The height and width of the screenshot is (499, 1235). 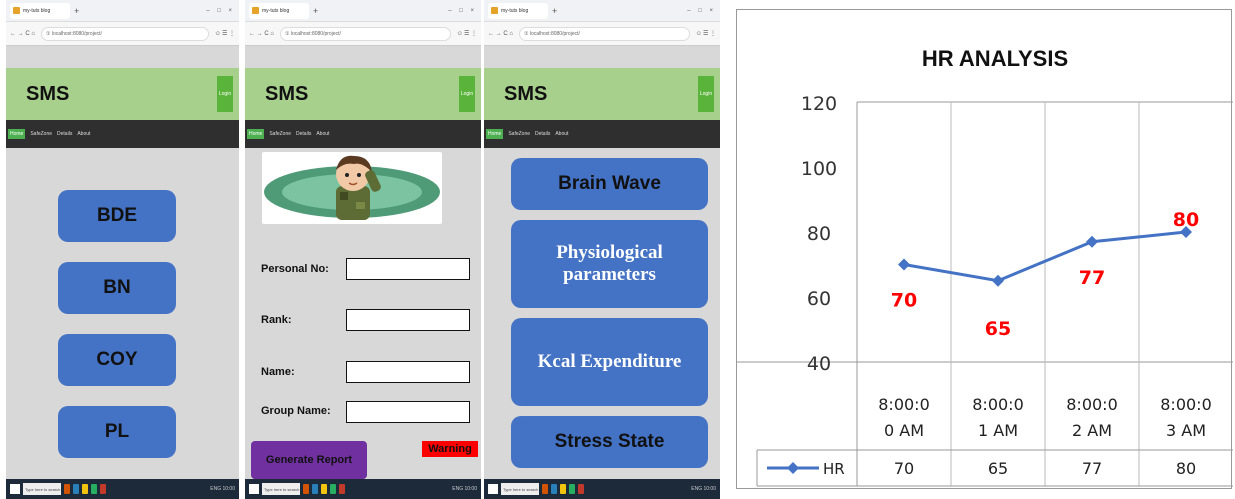 What do you see at coordinates (1092, 468) in the screenshot?
I see `table-value-cell: 77` at bounding box center [1092, 468].